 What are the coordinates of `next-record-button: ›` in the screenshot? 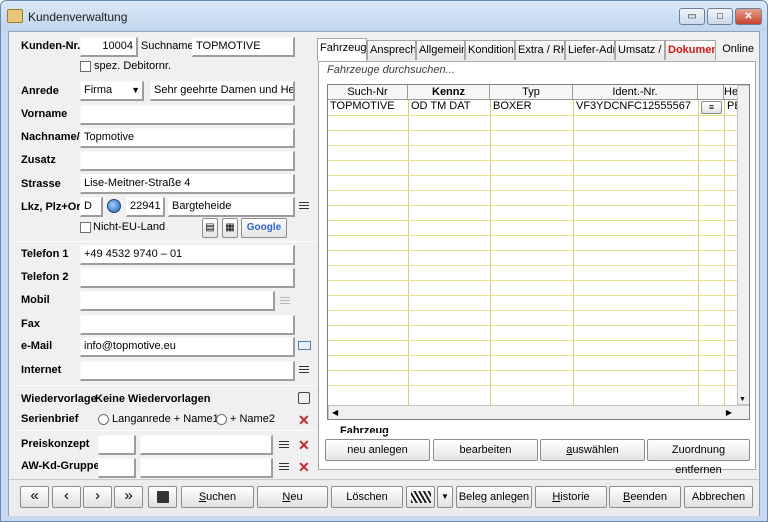 It's located at (97, 497).